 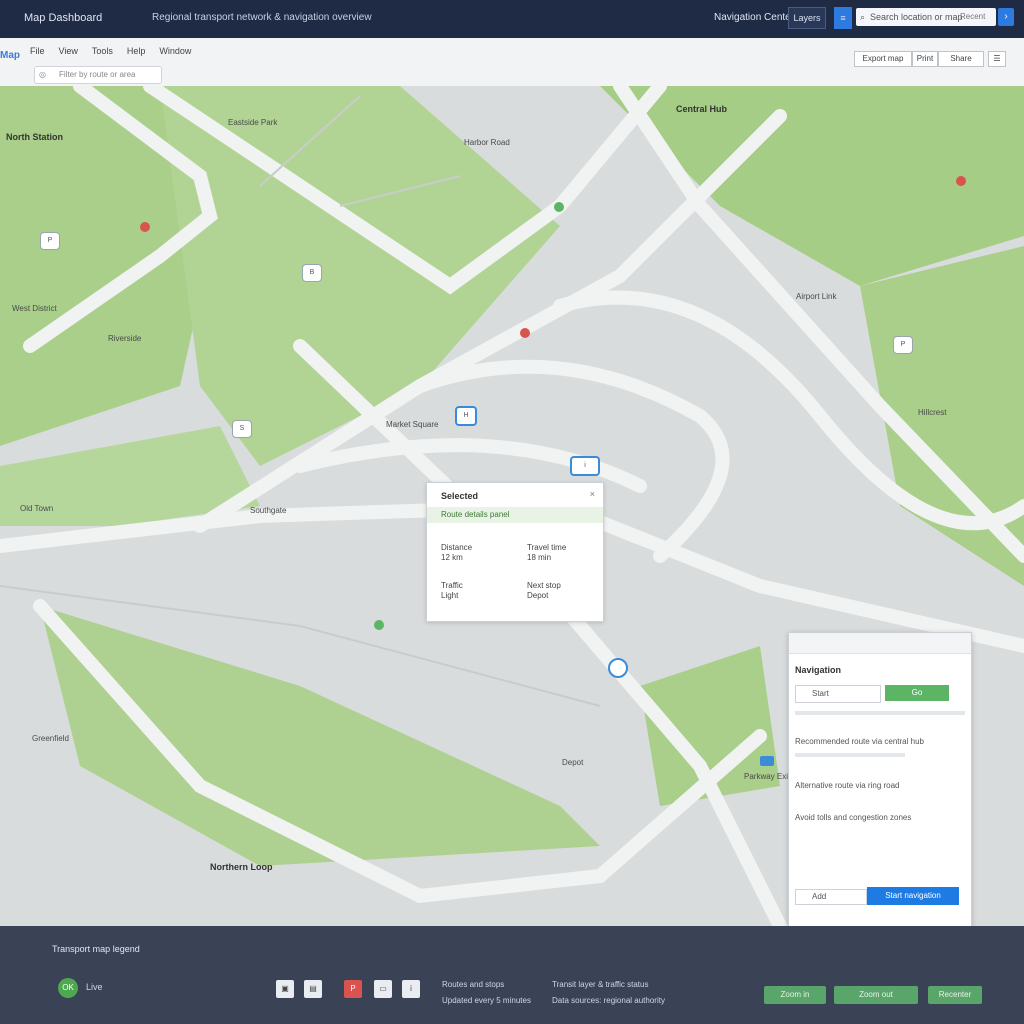 I want to click on user-label: Navigation Center, so click(x=754, y=17).